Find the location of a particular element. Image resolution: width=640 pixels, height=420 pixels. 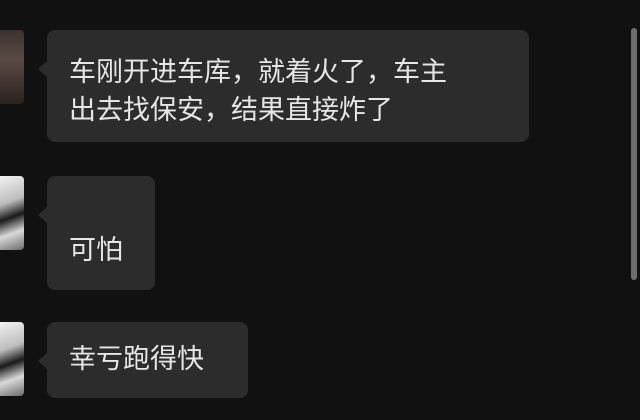

scrollbar is located at coordinates (634, 154).